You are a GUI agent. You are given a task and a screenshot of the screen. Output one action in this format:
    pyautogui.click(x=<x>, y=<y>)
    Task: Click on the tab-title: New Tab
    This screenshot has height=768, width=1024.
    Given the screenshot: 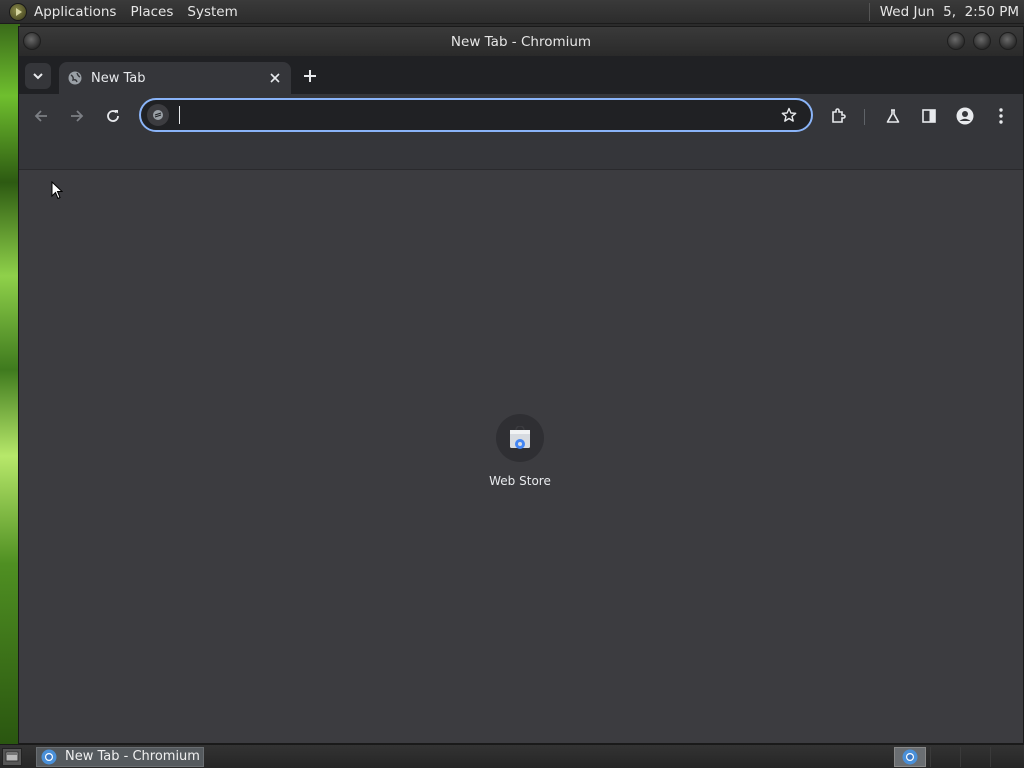 What is the action you would take?
    pyautogui.click(x=118, y=78)
    